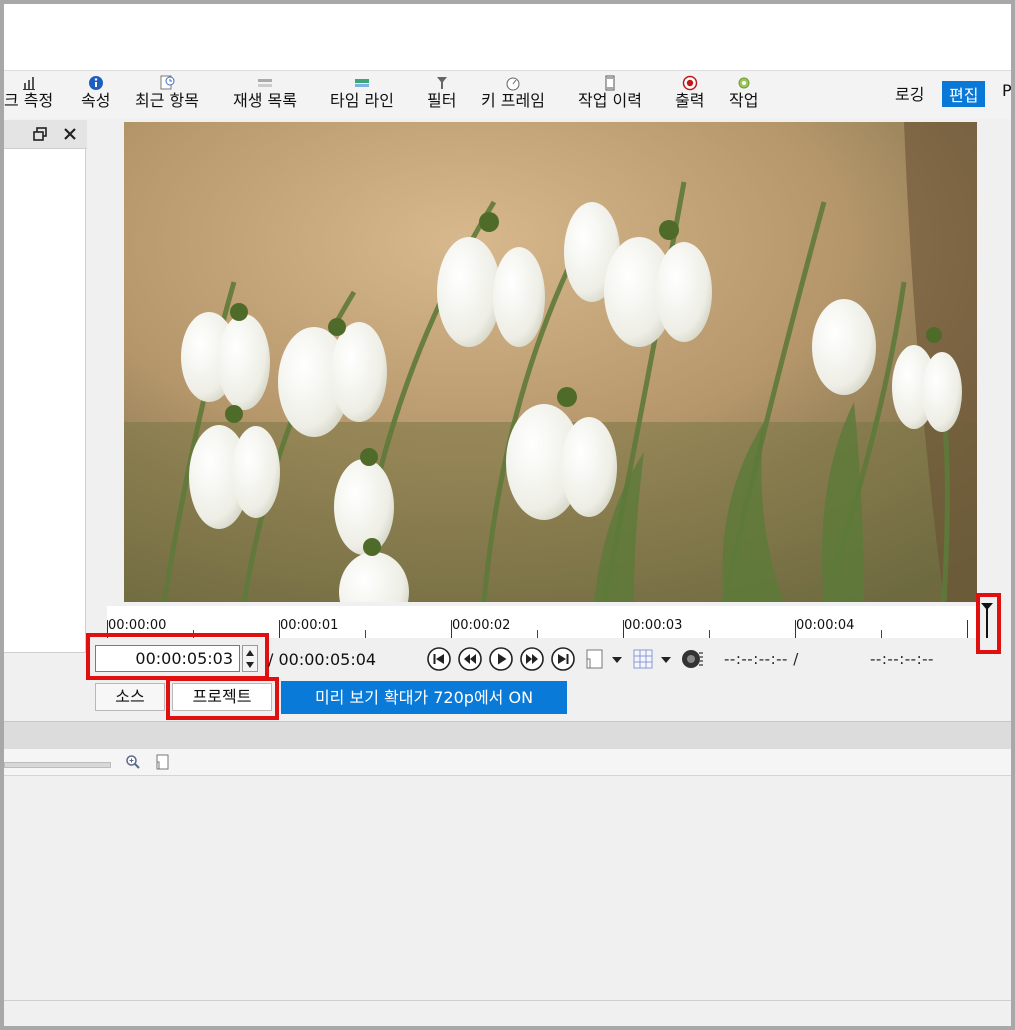  Describe the element at coordinates (692, 659) in the screenshot. I see `volume-icon` at that location.